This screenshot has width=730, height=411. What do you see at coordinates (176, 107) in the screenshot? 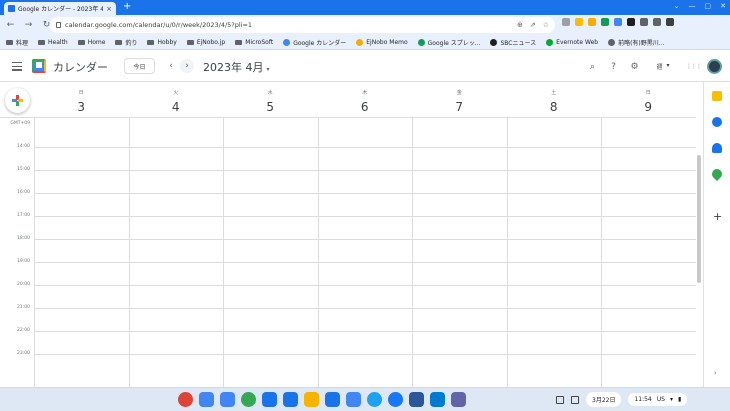
I see `day-number: 4` at bounding box center [176, 107].